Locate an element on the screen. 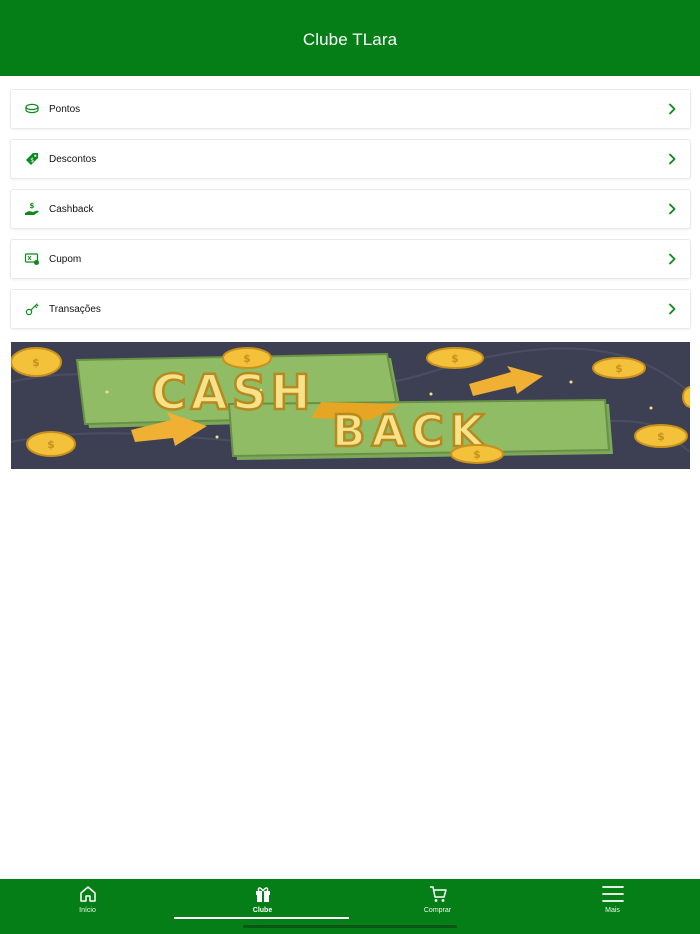  cart-icon is located at coordinates (438, 894).